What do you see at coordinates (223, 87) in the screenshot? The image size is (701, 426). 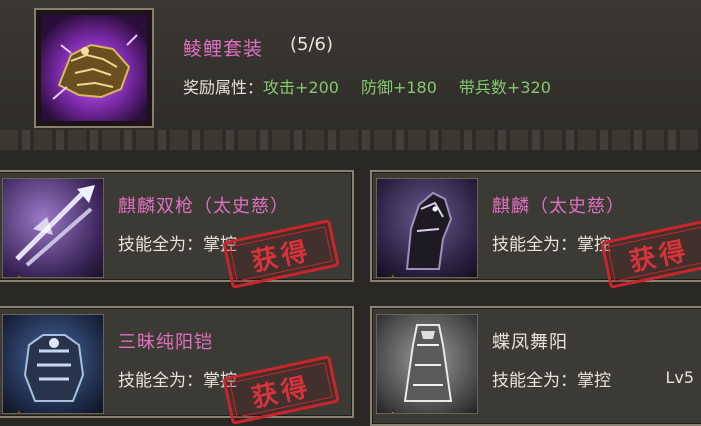 I see `attr-label: 奖励属性：` at bounding box center [223, 87].